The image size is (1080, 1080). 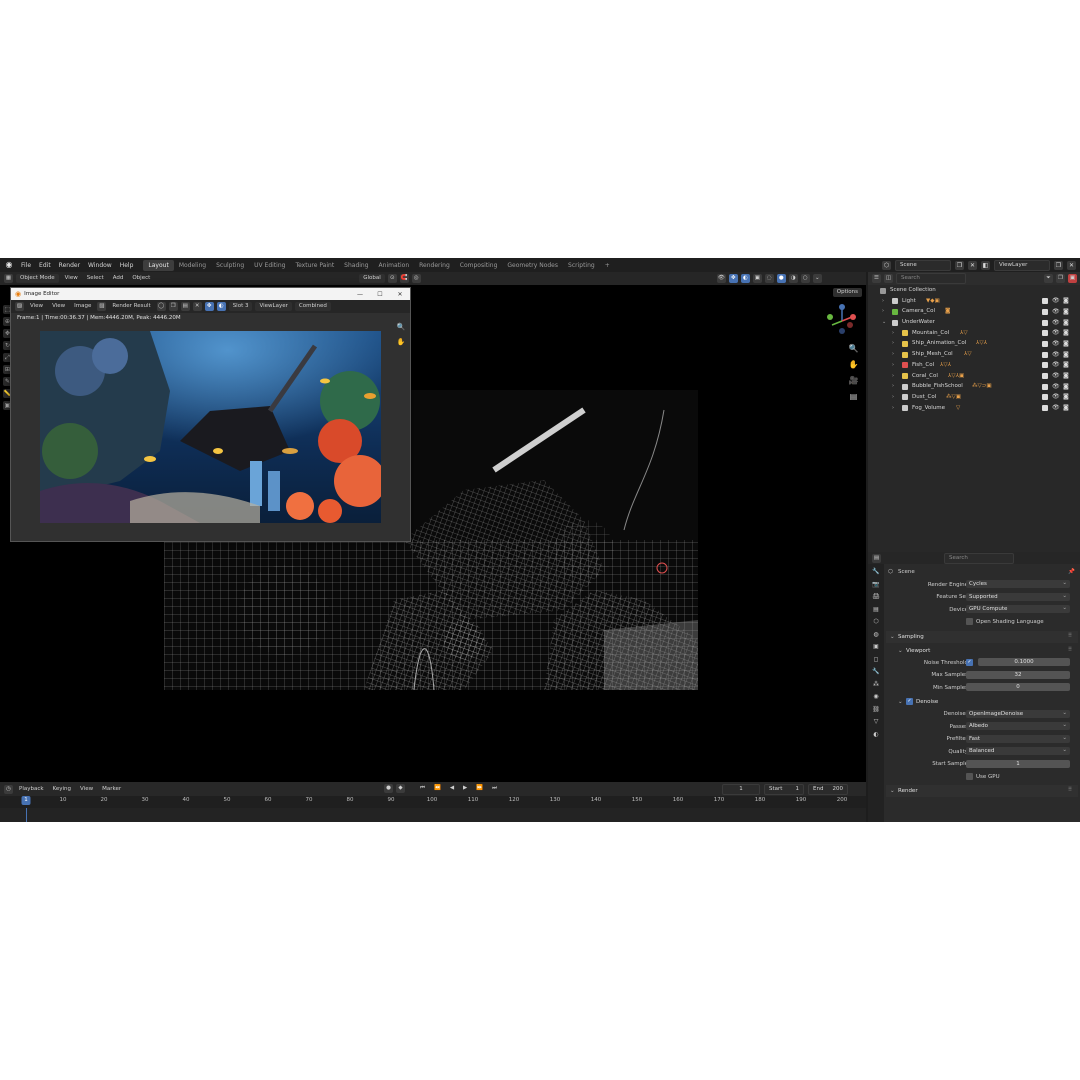 What do you see at coordinates (9, 265) in the screenshot?
I see `blender-logo-icon: ◉` at bounding box center [9, 265].